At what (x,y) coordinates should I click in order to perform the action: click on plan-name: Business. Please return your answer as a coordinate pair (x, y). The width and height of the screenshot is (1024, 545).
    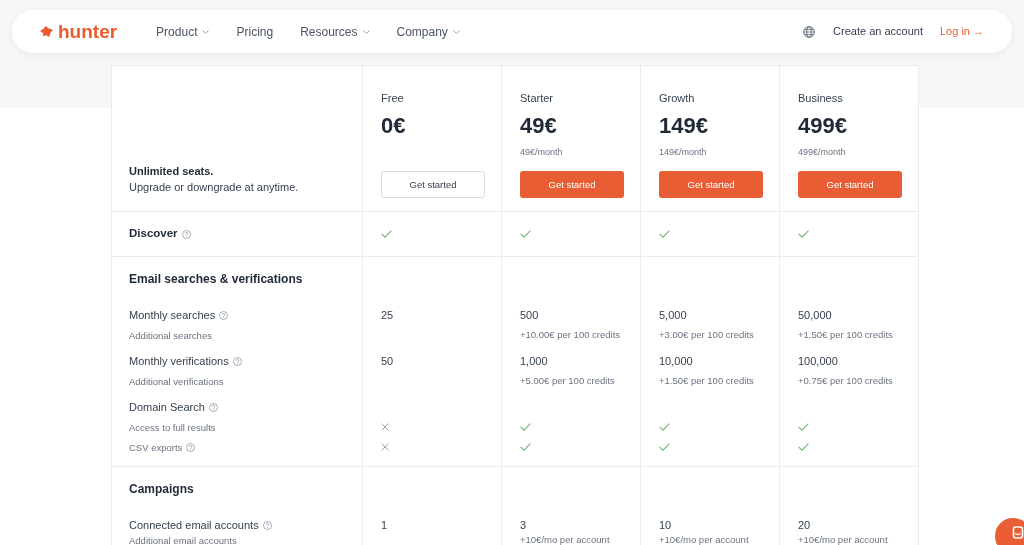
    Looking at the image, I should click on (821, 98).